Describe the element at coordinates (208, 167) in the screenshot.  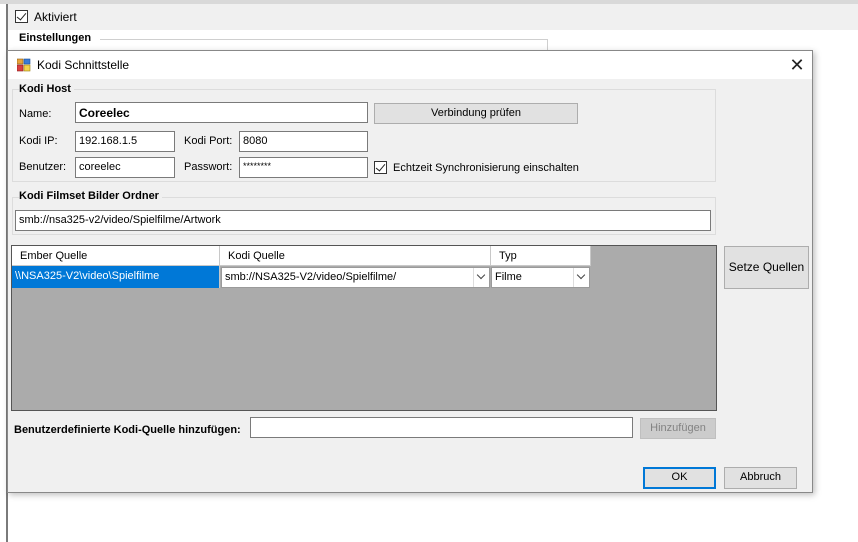
I see `password-label: Passwort:` at that location.